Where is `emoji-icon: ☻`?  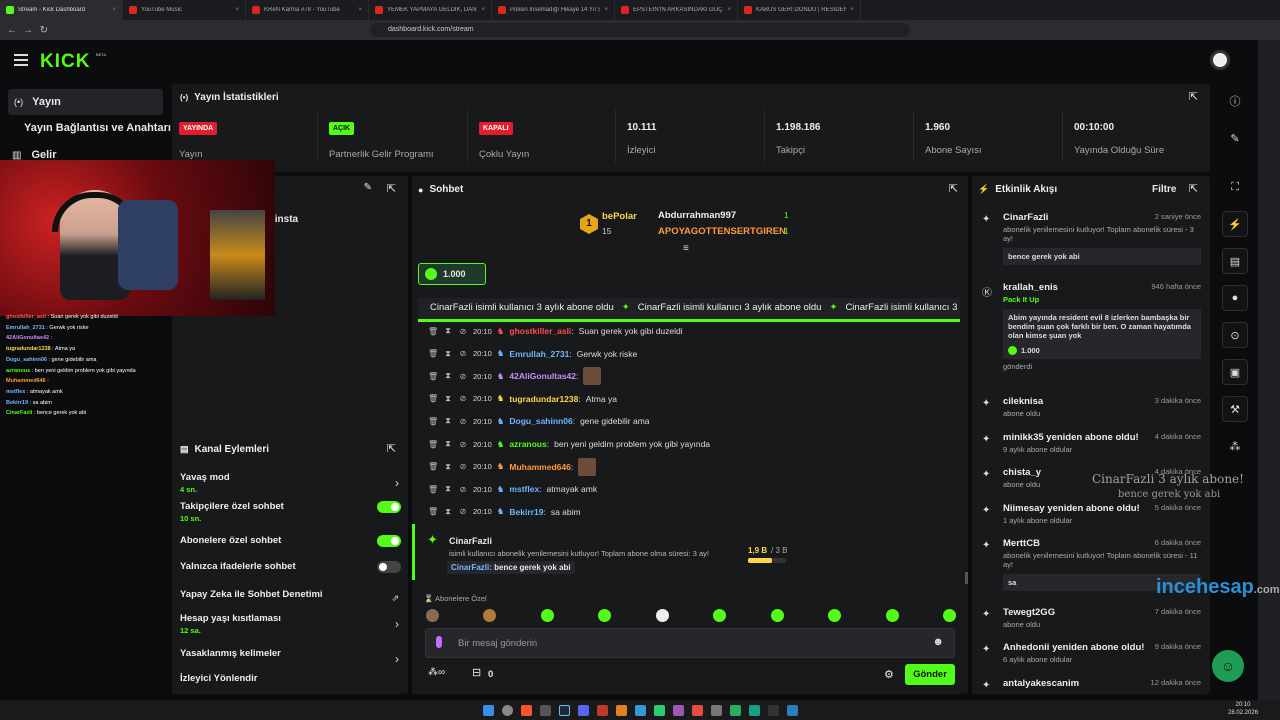
emoji-icon: ☻ is located at coordinates (938, 642).